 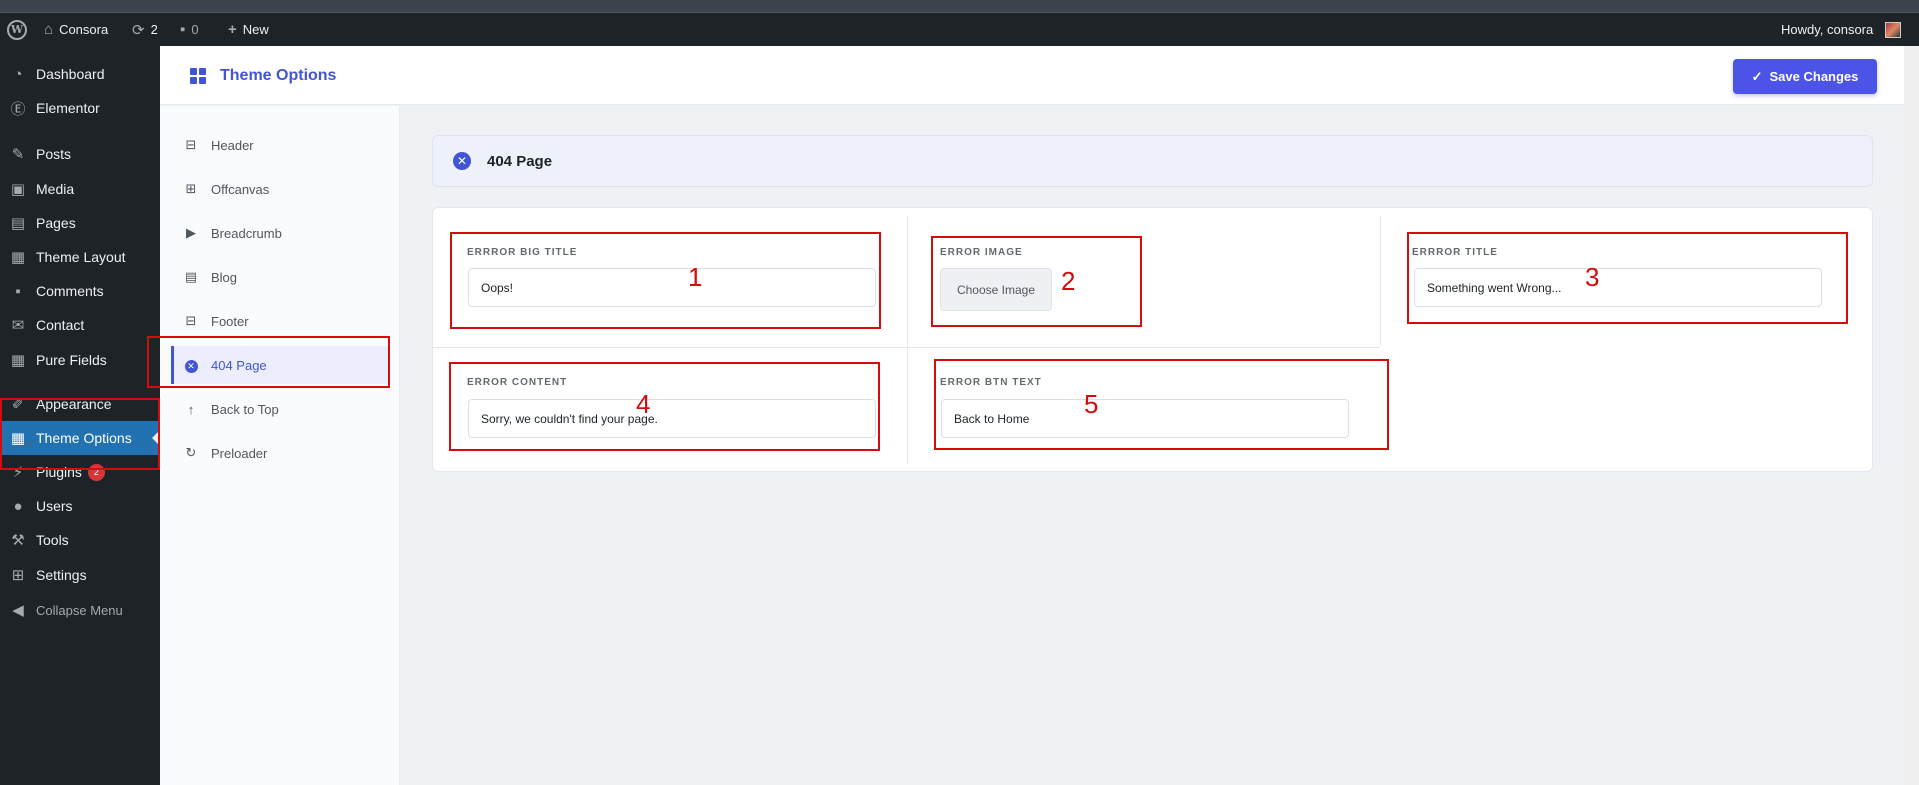 What do you see at coordinates (520, 161) in the screenshot?
I see `section-title: 404 Page` at bounding box center [520, 161].